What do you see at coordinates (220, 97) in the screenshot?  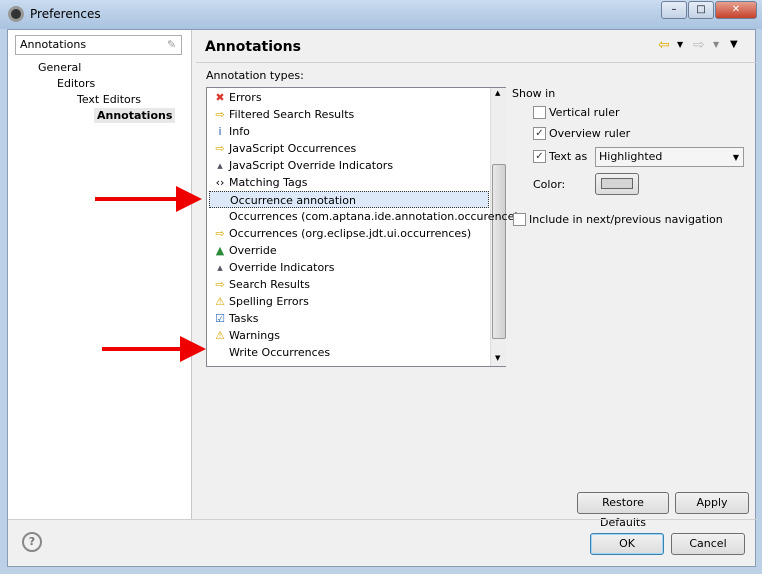 I see `error-icon: ✖` at bounding box center [220, 97].